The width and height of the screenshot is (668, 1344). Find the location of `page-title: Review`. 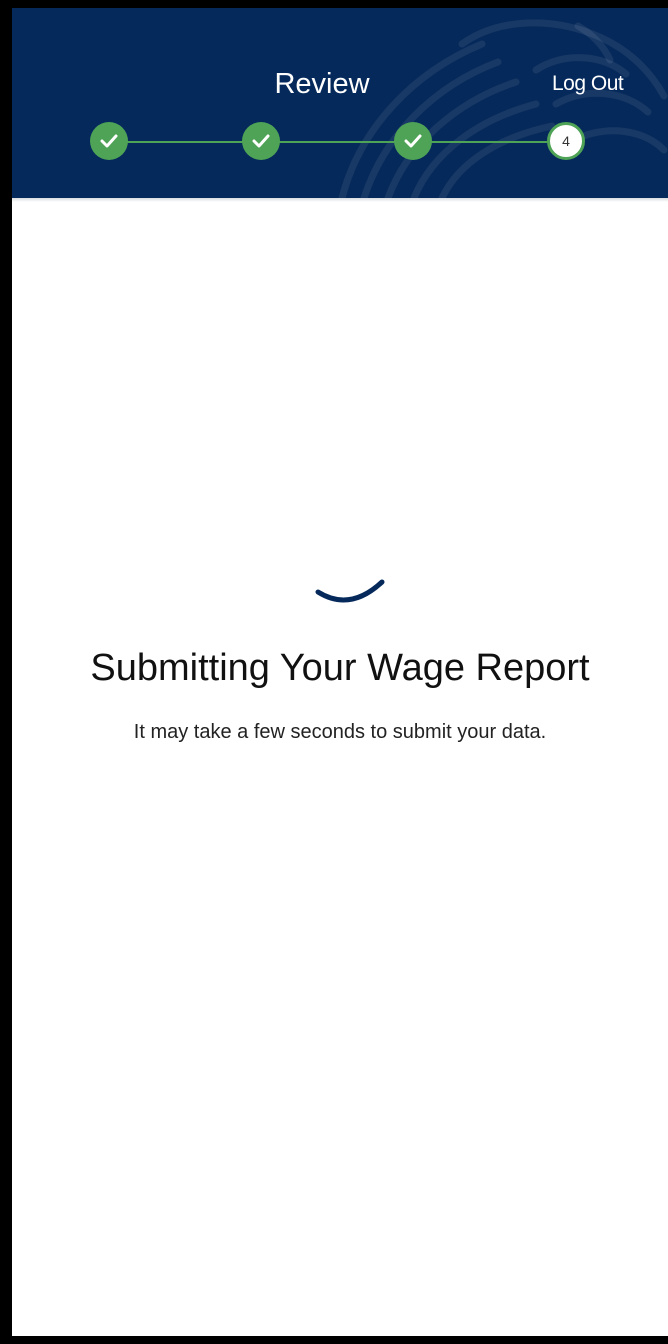

page-title: Review is located at coordinates (322, 84).